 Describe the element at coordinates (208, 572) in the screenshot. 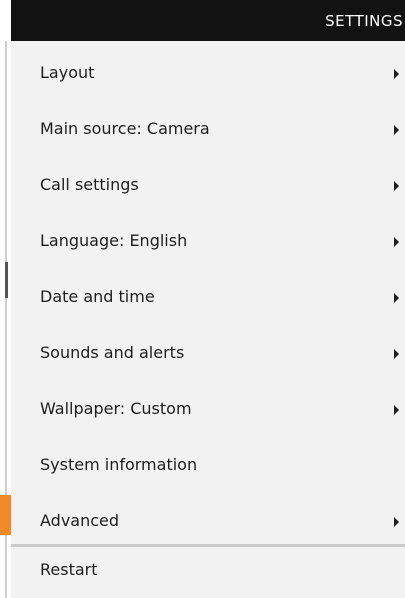

I see `menu-item-restart: Restart` at that location.